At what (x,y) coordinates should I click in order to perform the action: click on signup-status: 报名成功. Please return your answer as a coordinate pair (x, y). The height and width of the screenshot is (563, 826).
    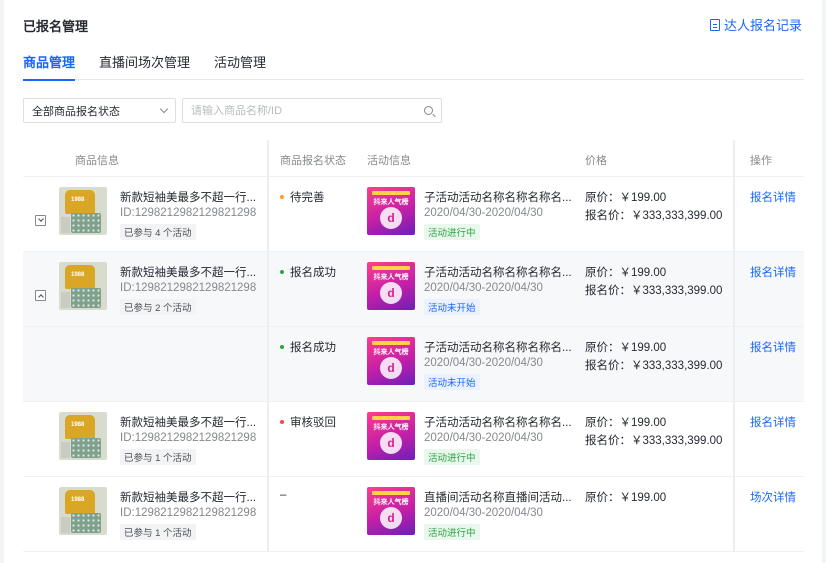
    Looking at the image, I should click on (308, 347).